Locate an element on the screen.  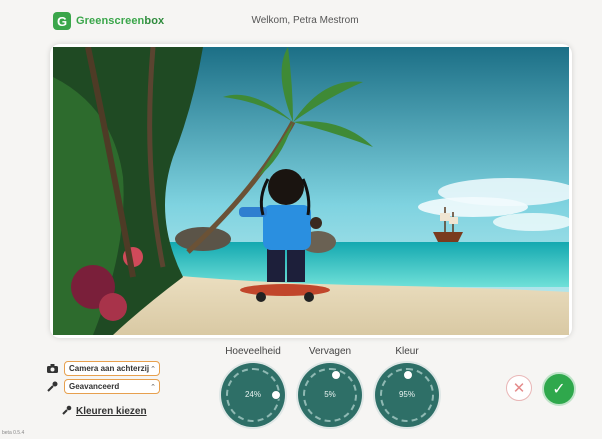
cancel-button: ✕ is located at coordinates (519, 388).